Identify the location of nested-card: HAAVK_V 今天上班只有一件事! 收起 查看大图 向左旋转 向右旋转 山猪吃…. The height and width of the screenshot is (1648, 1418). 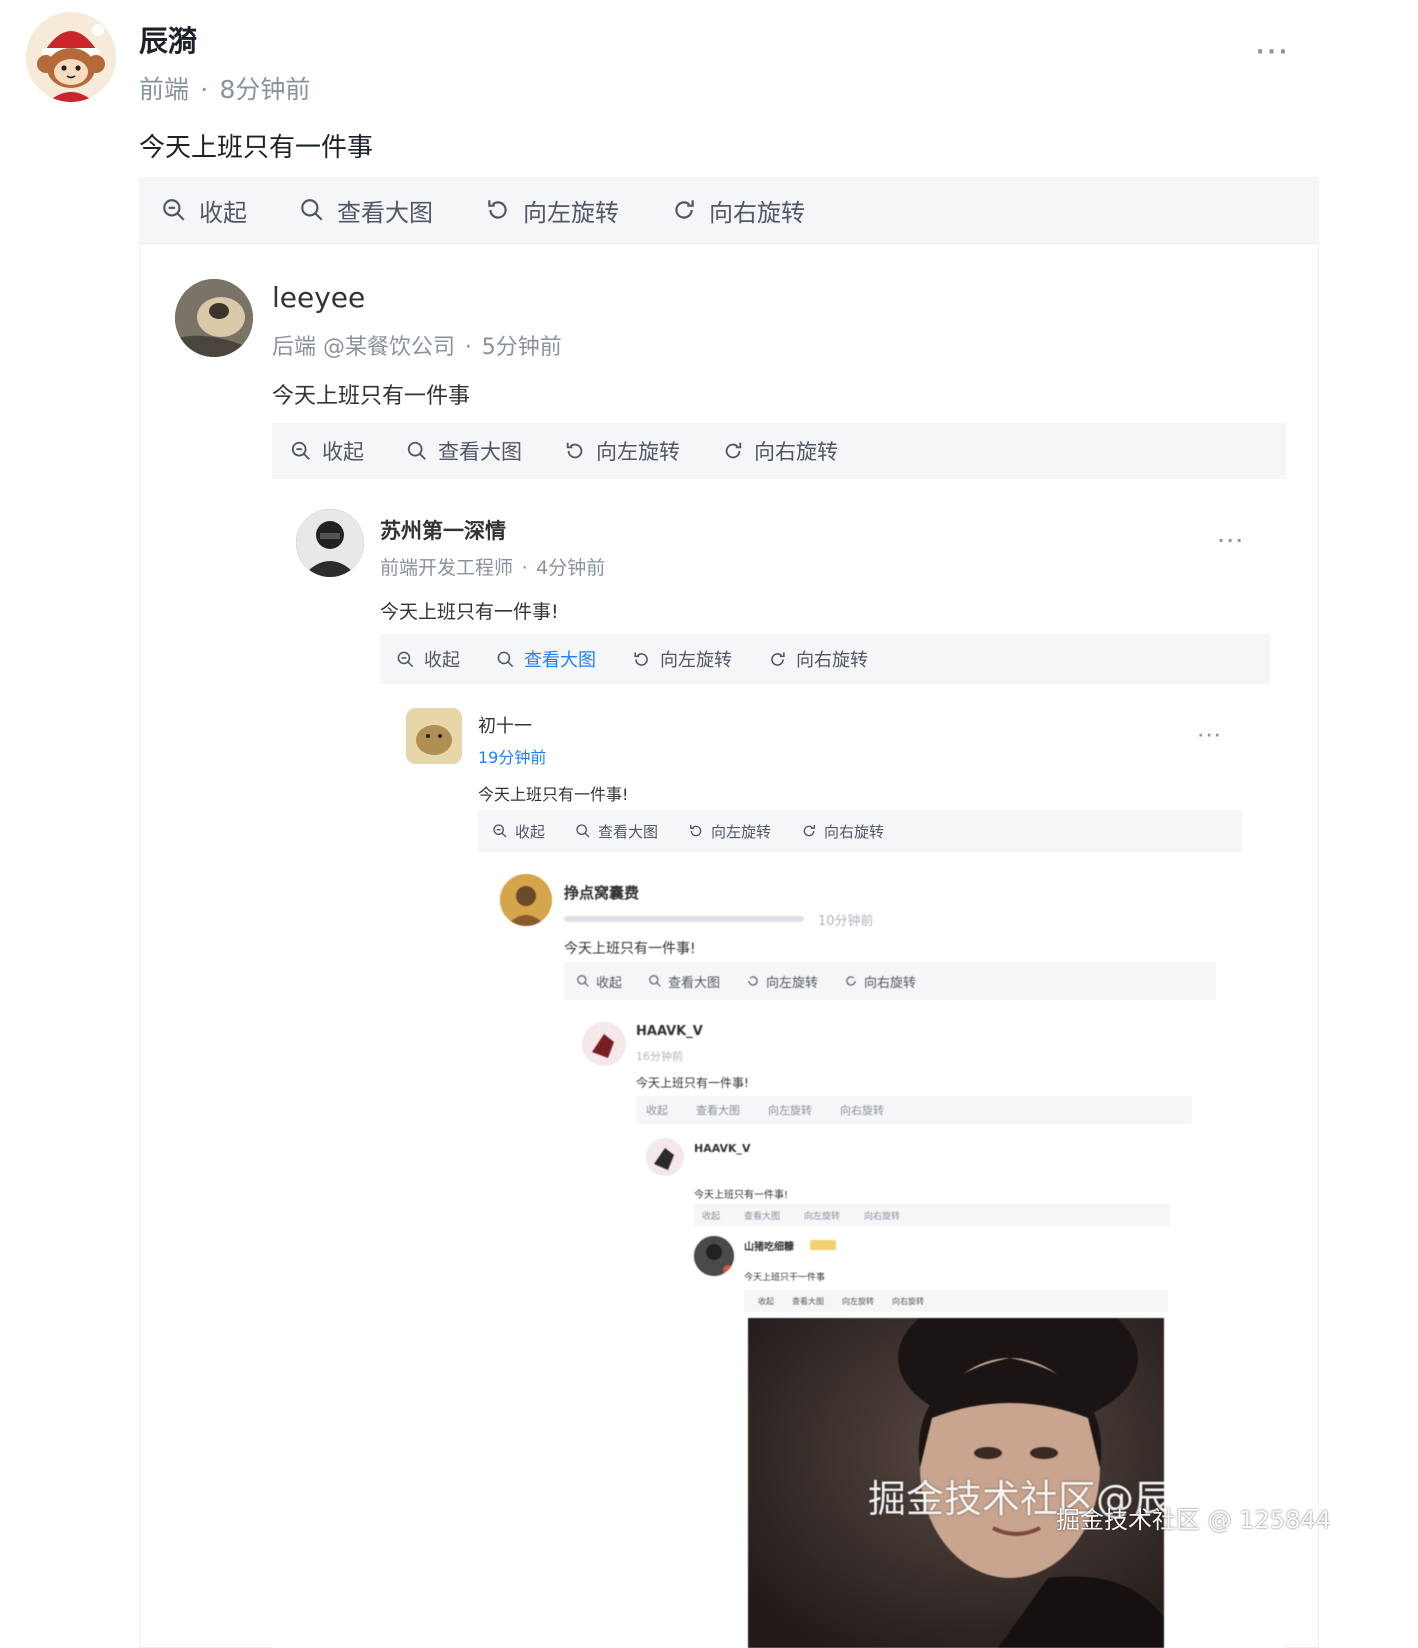
(914, 1386).